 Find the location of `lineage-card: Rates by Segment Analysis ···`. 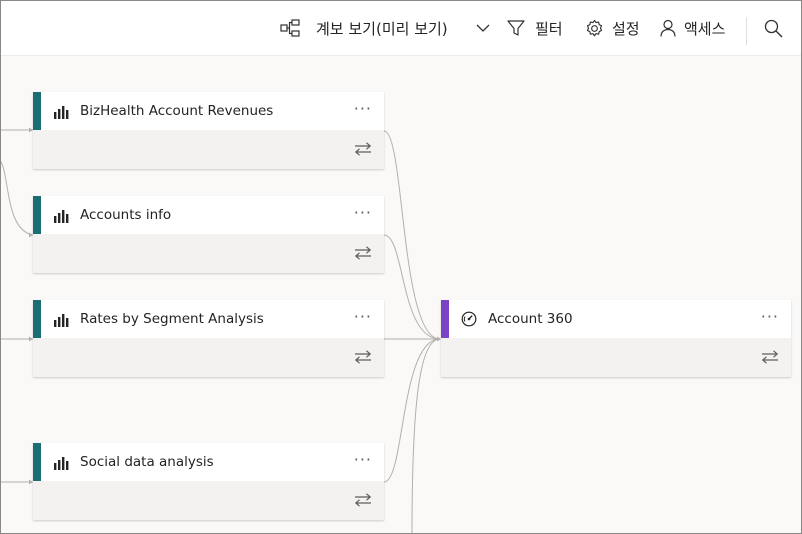

lineage-card: Rates by Segment Analysis ··· is located at coordinates (208, 338).